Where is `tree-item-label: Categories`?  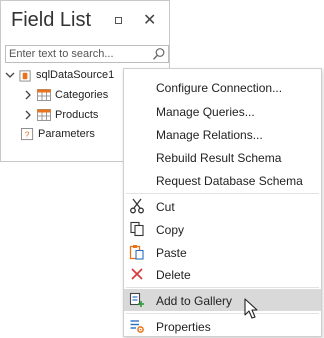
tree-item-label: Categories is located at coordinates (82, 95).